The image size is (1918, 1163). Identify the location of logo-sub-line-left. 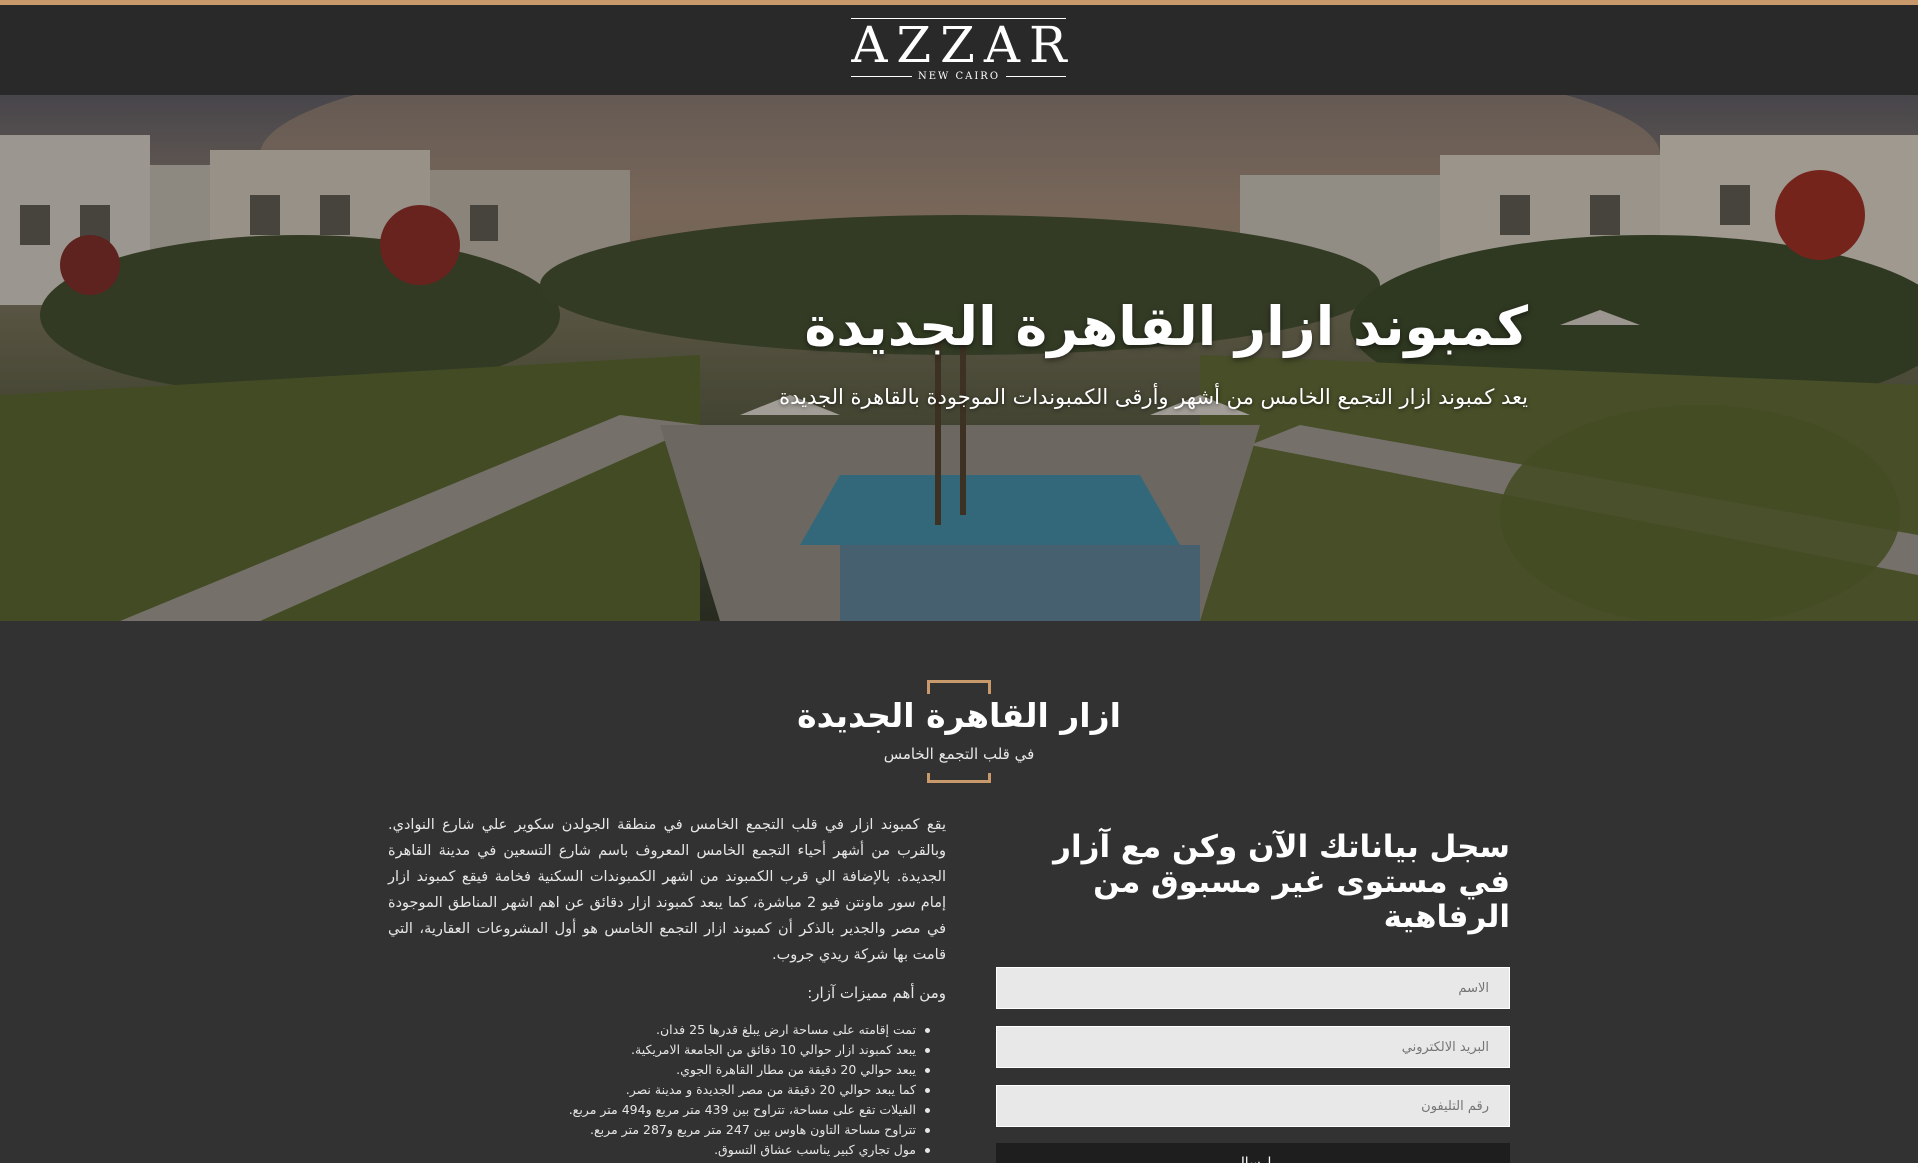
(881, 76).